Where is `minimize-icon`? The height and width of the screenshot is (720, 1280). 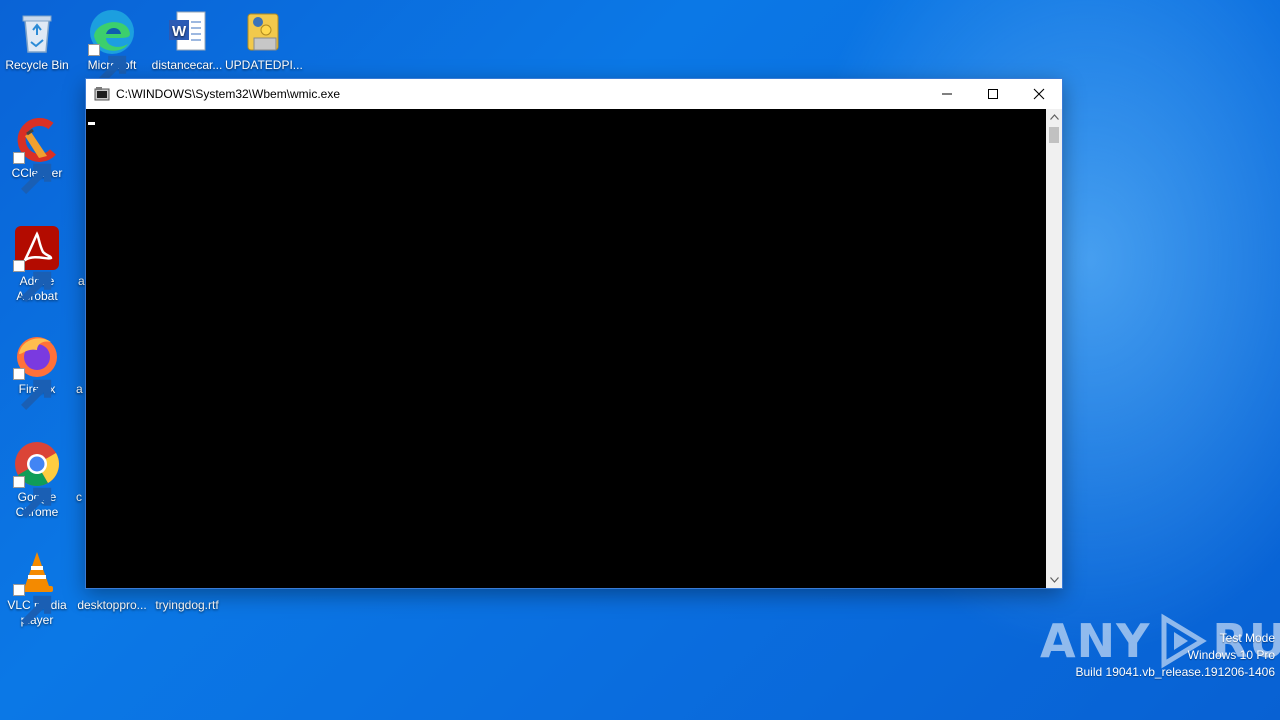
minimize-icon is located at coordinates (947, 94).